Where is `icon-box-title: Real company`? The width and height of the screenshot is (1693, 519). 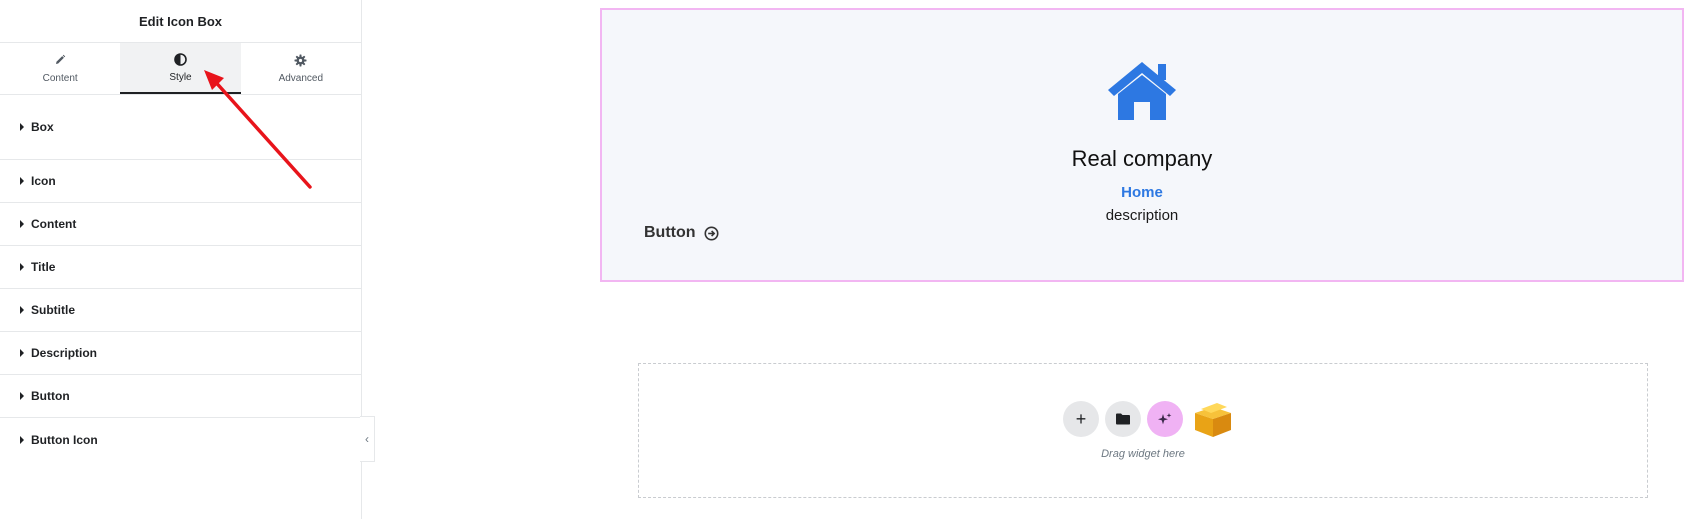 icon-box-title: Real company is located at coordinates (1142, 158).